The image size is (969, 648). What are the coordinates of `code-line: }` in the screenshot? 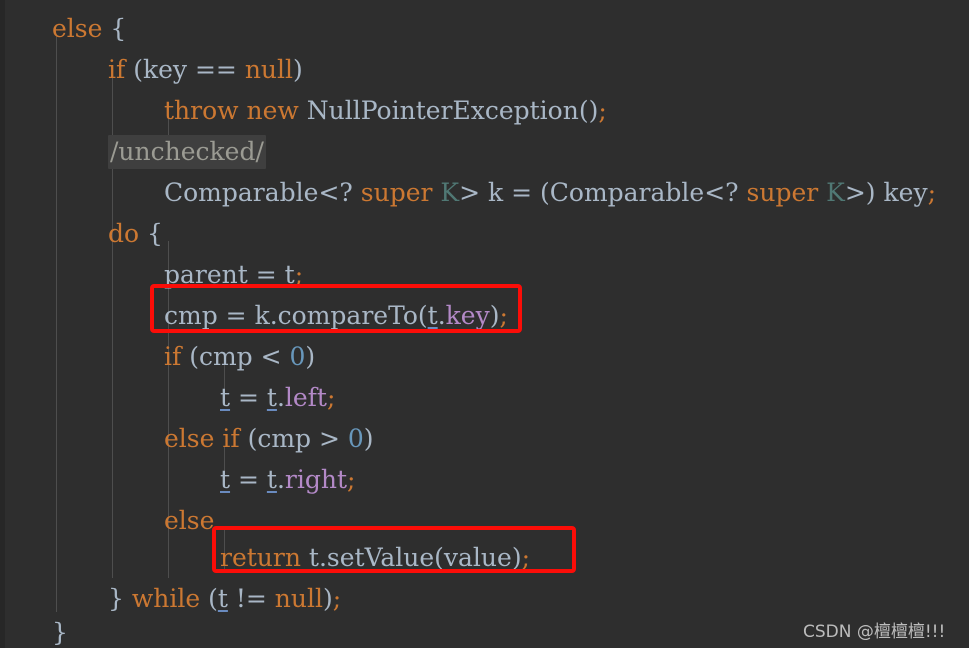 It's located at (34, 630).